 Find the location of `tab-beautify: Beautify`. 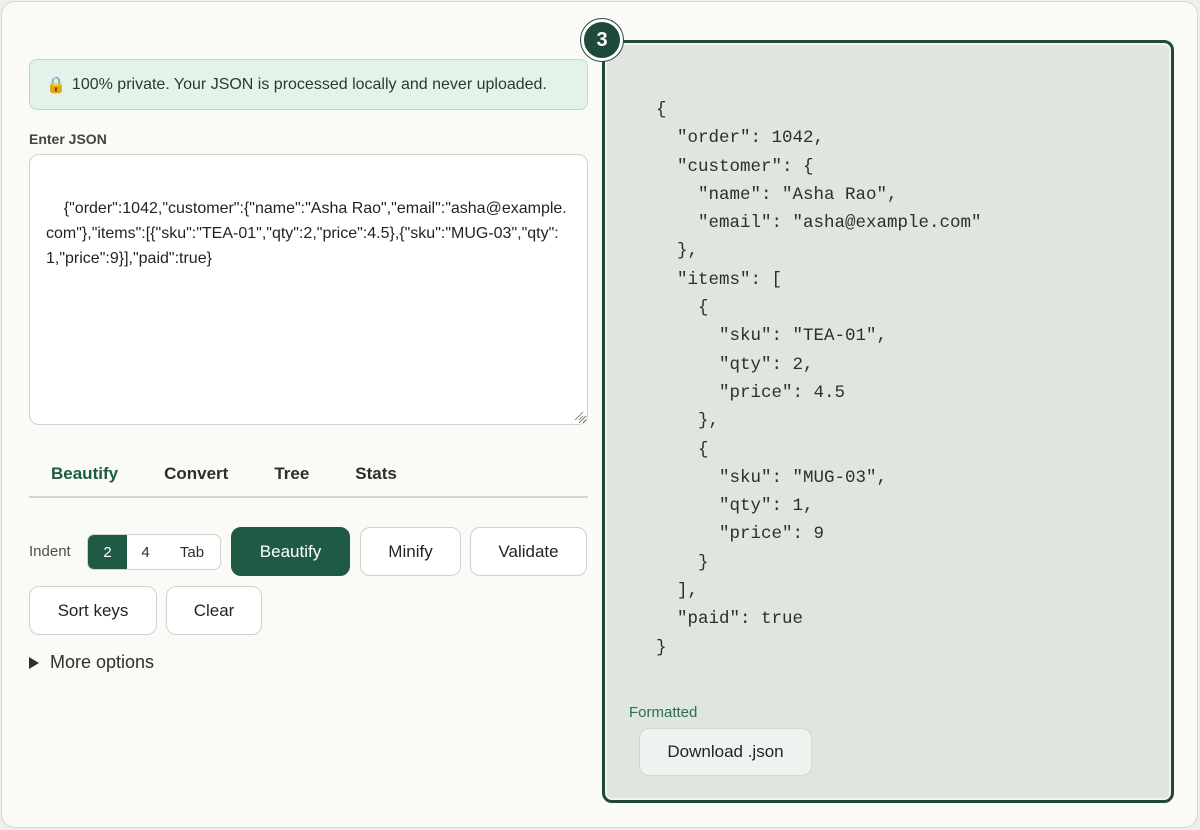

tab-beautify: Beautify is located at coordinates (85, 474).